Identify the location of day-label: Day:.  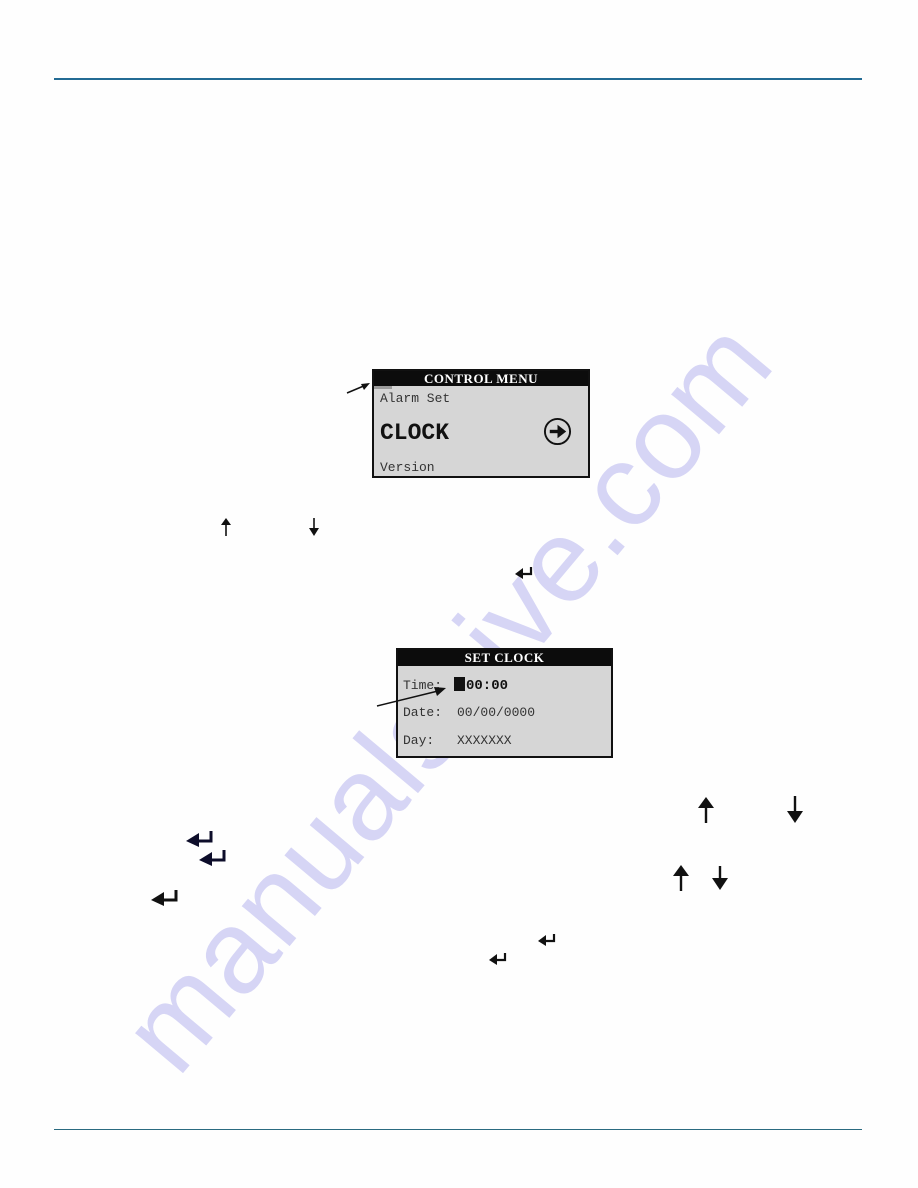
(419, 740).